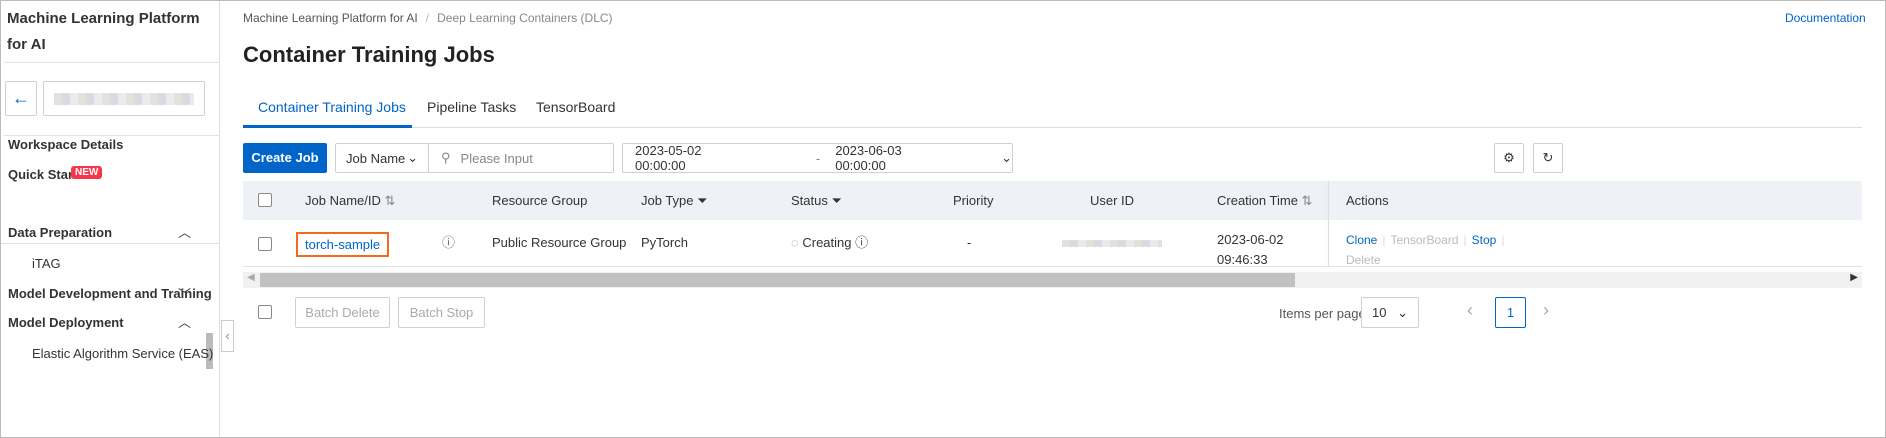 Image resolution: width=1886 pixels, height=438 pixels. Describe the element at coordinates (540, 200) in the screenshot. I see `col-resource-group: Resource Group` at that location.